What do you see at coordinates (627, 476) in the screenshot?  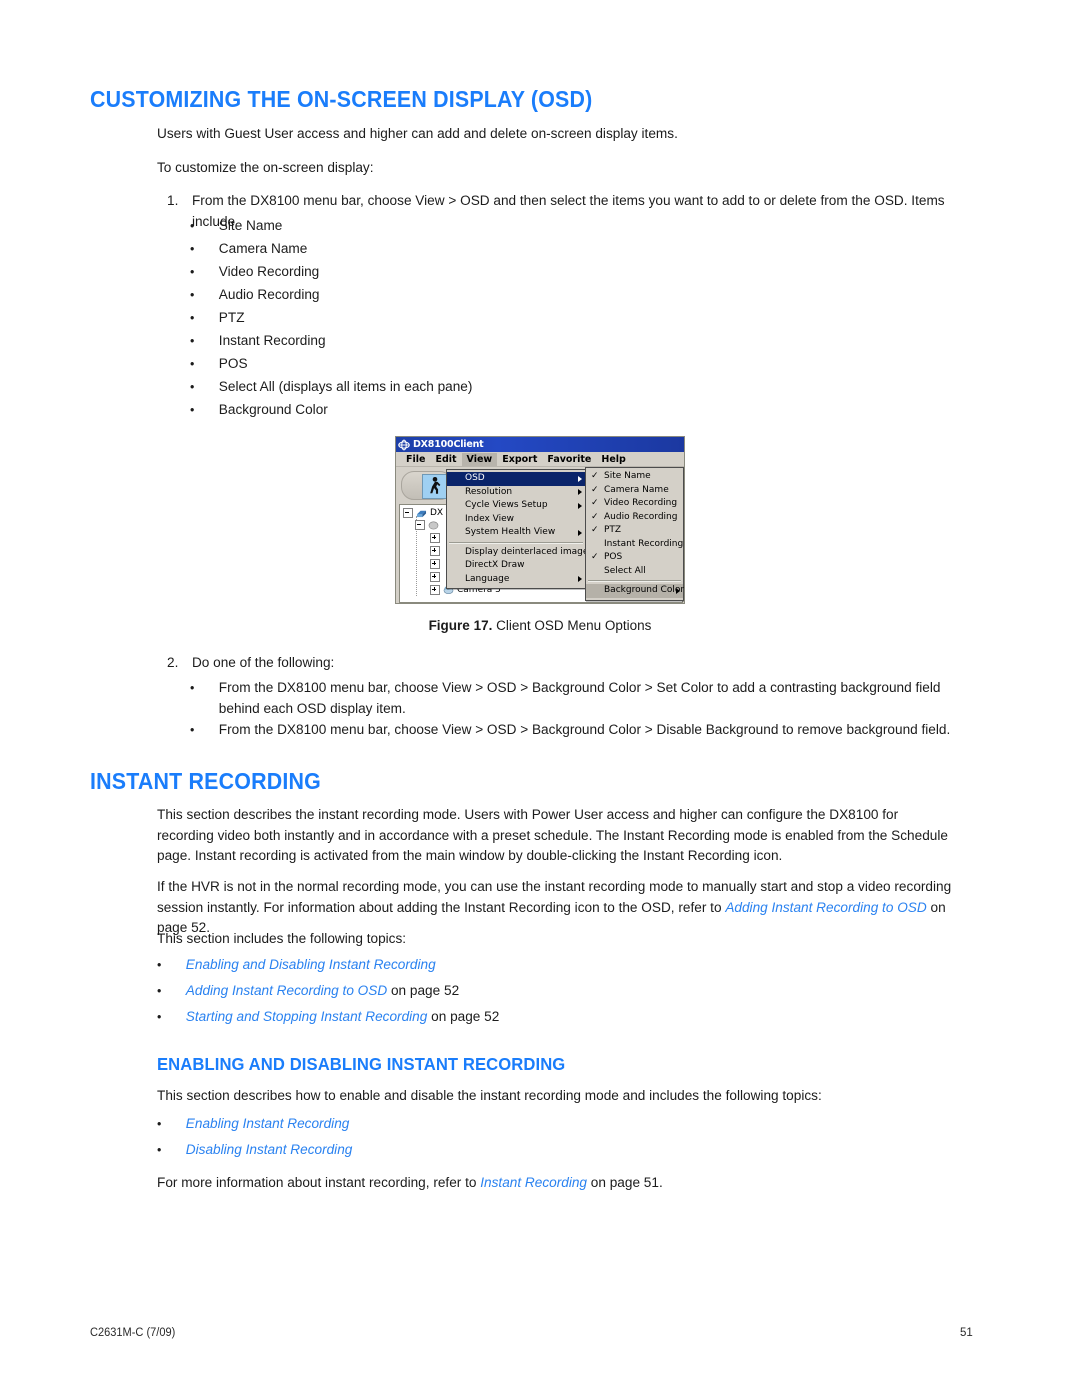 I see `osd-menu-item-site-name-label: Site Name` at bounding box center [627, 476].